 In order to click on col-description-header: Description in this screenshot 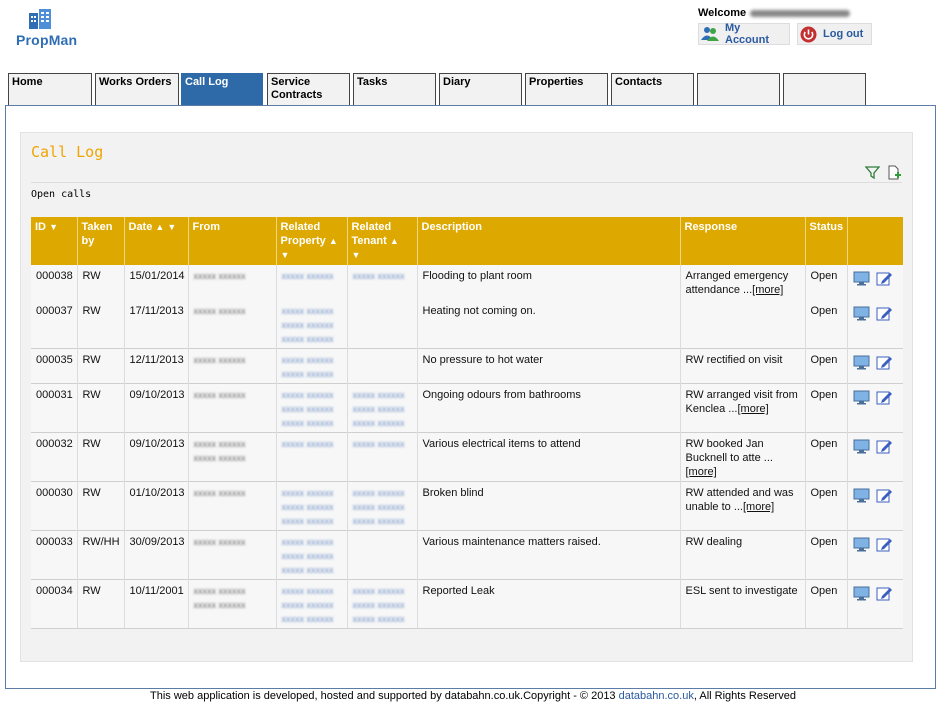, I will do `click(548, 241)`.